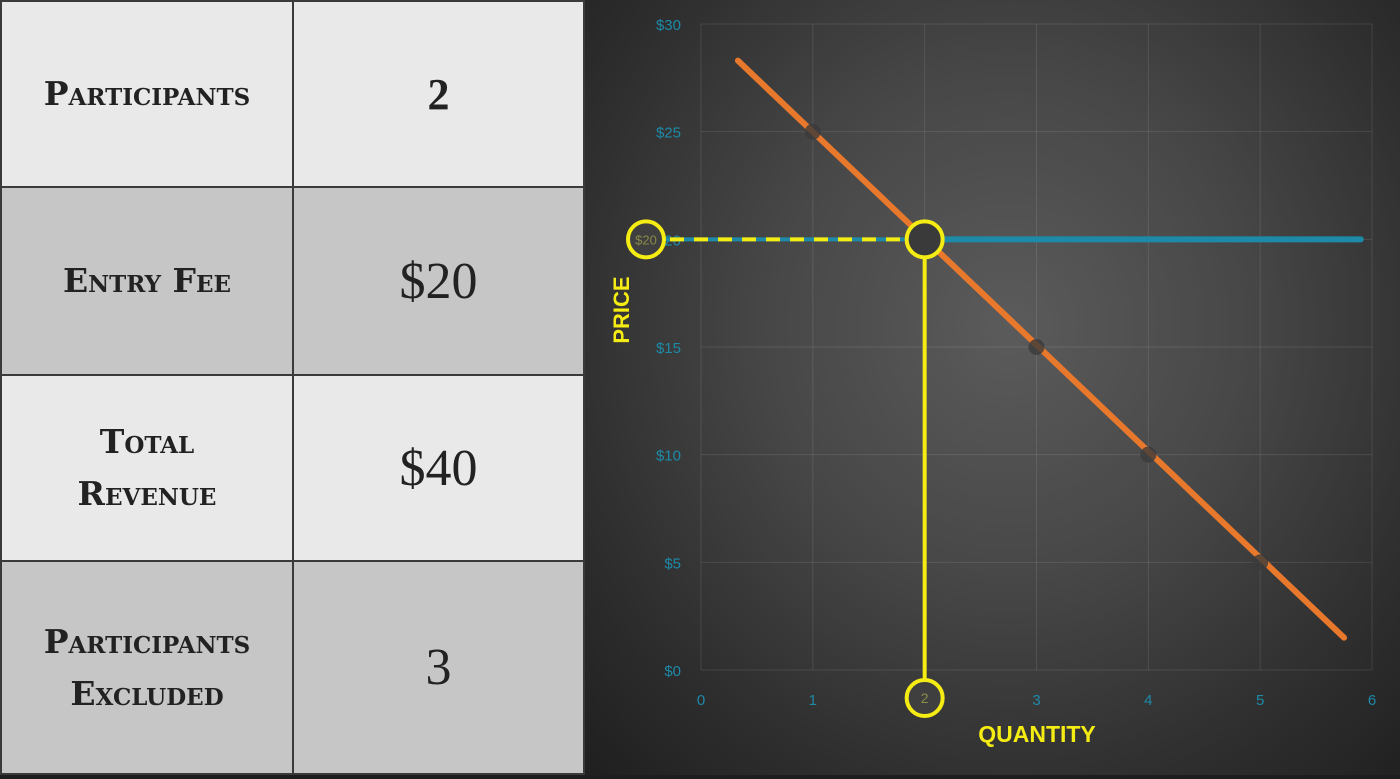 The height and width of the screenshot is (779, 1400). I want to click on entry-fee-label-cell: Entry Fee, so click(147, 281).